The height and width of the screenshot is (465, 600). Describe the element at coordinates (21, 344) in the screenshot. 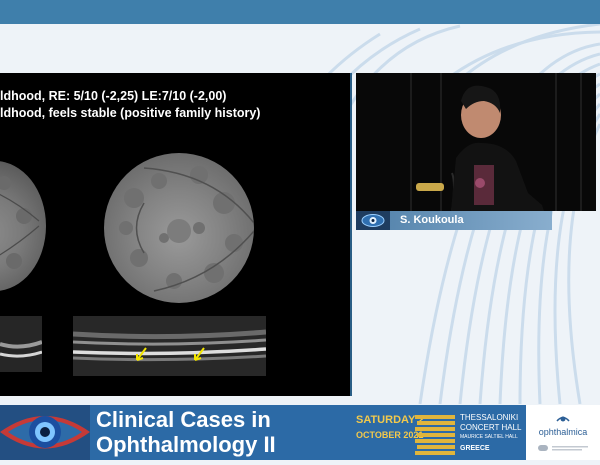

I see `oct-scan-right-eye` at that location.